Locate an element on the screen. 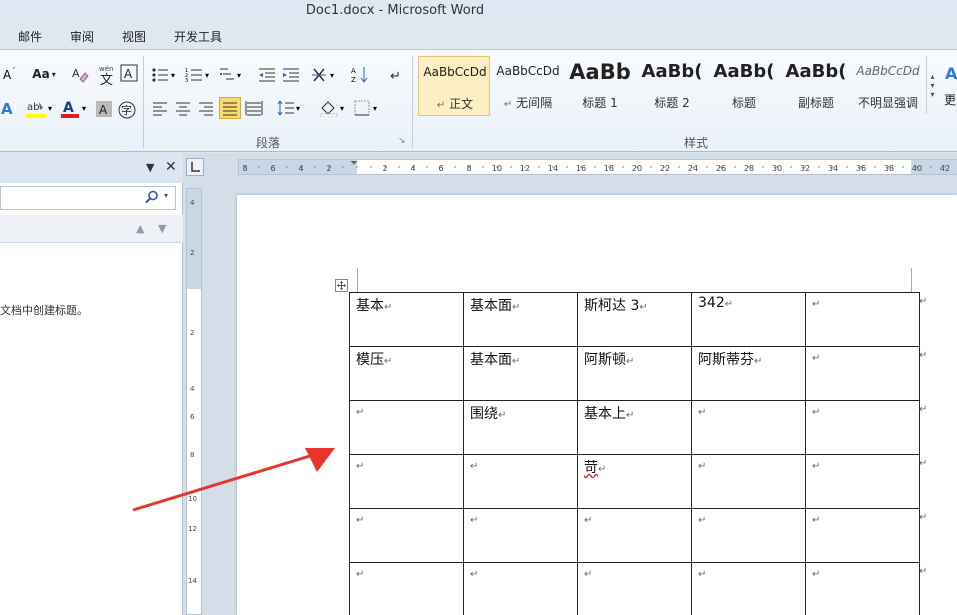  distributed-icon is located at coordinates (254, 108).